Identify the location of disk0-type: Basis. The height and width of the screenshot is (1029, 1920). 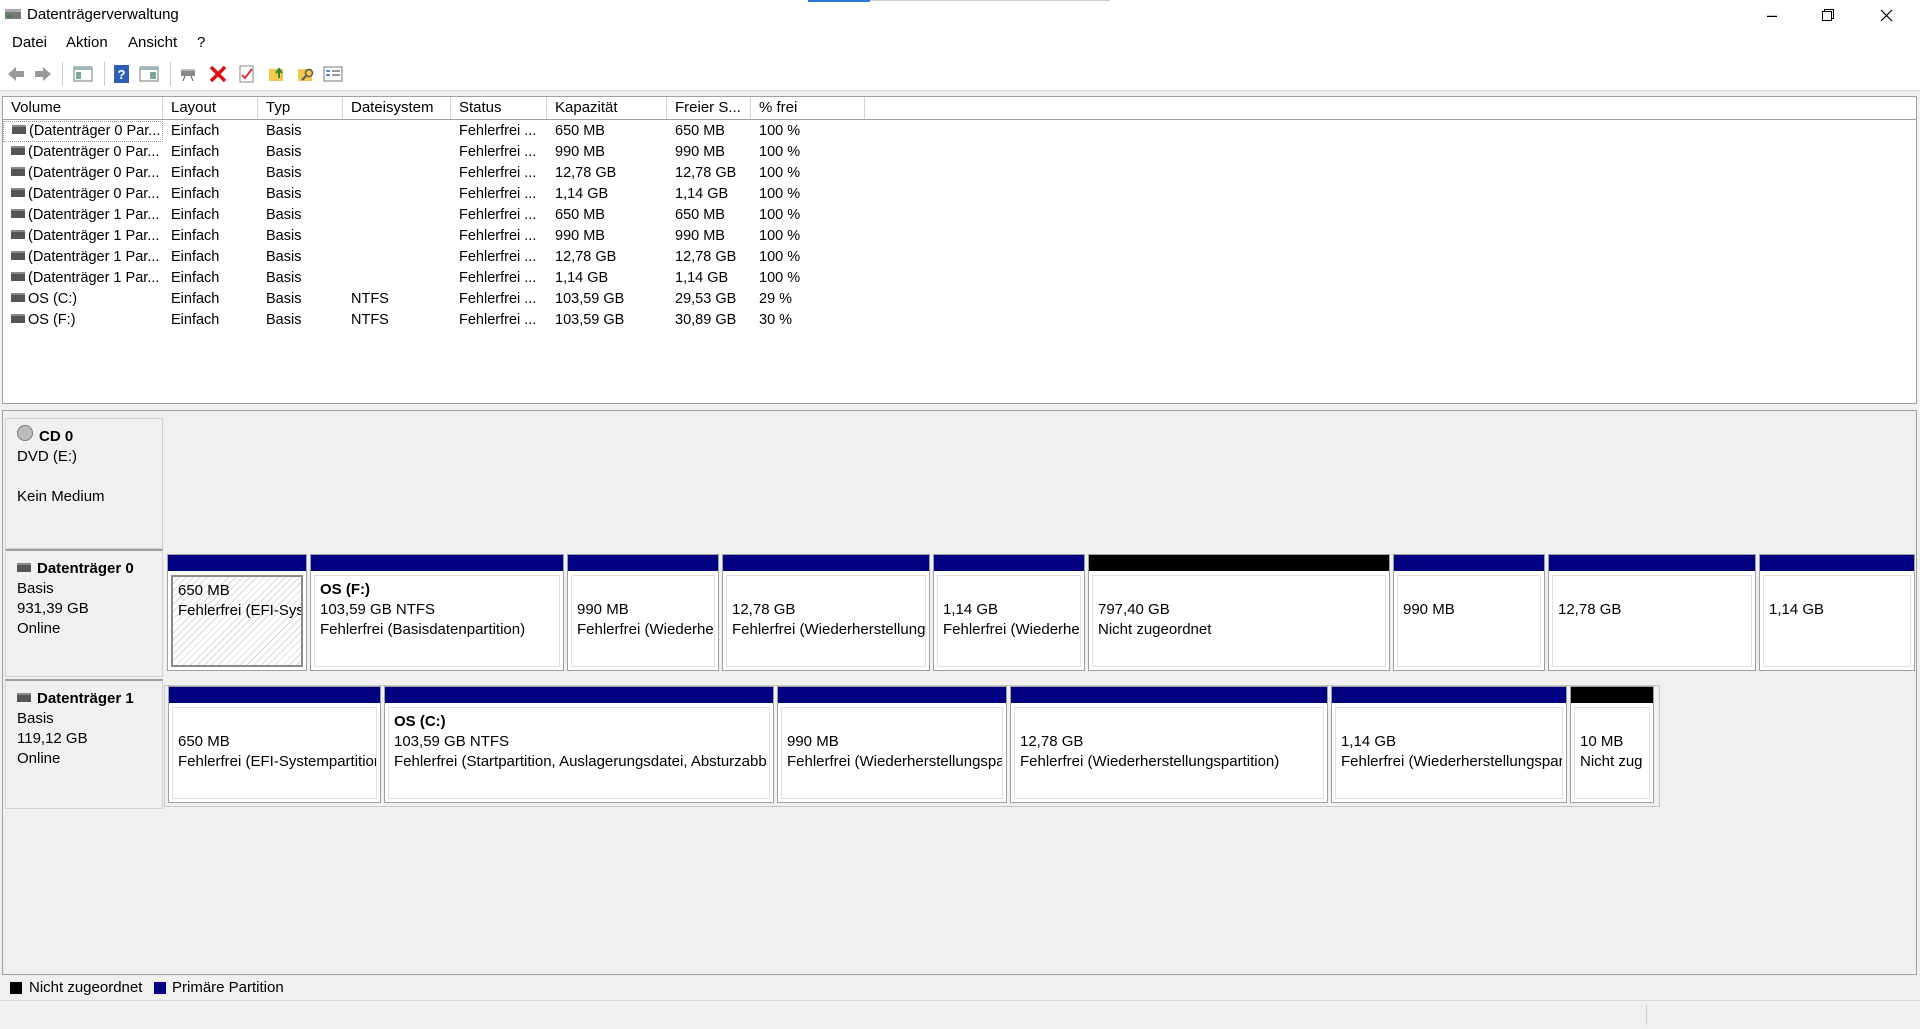
(35, 588).